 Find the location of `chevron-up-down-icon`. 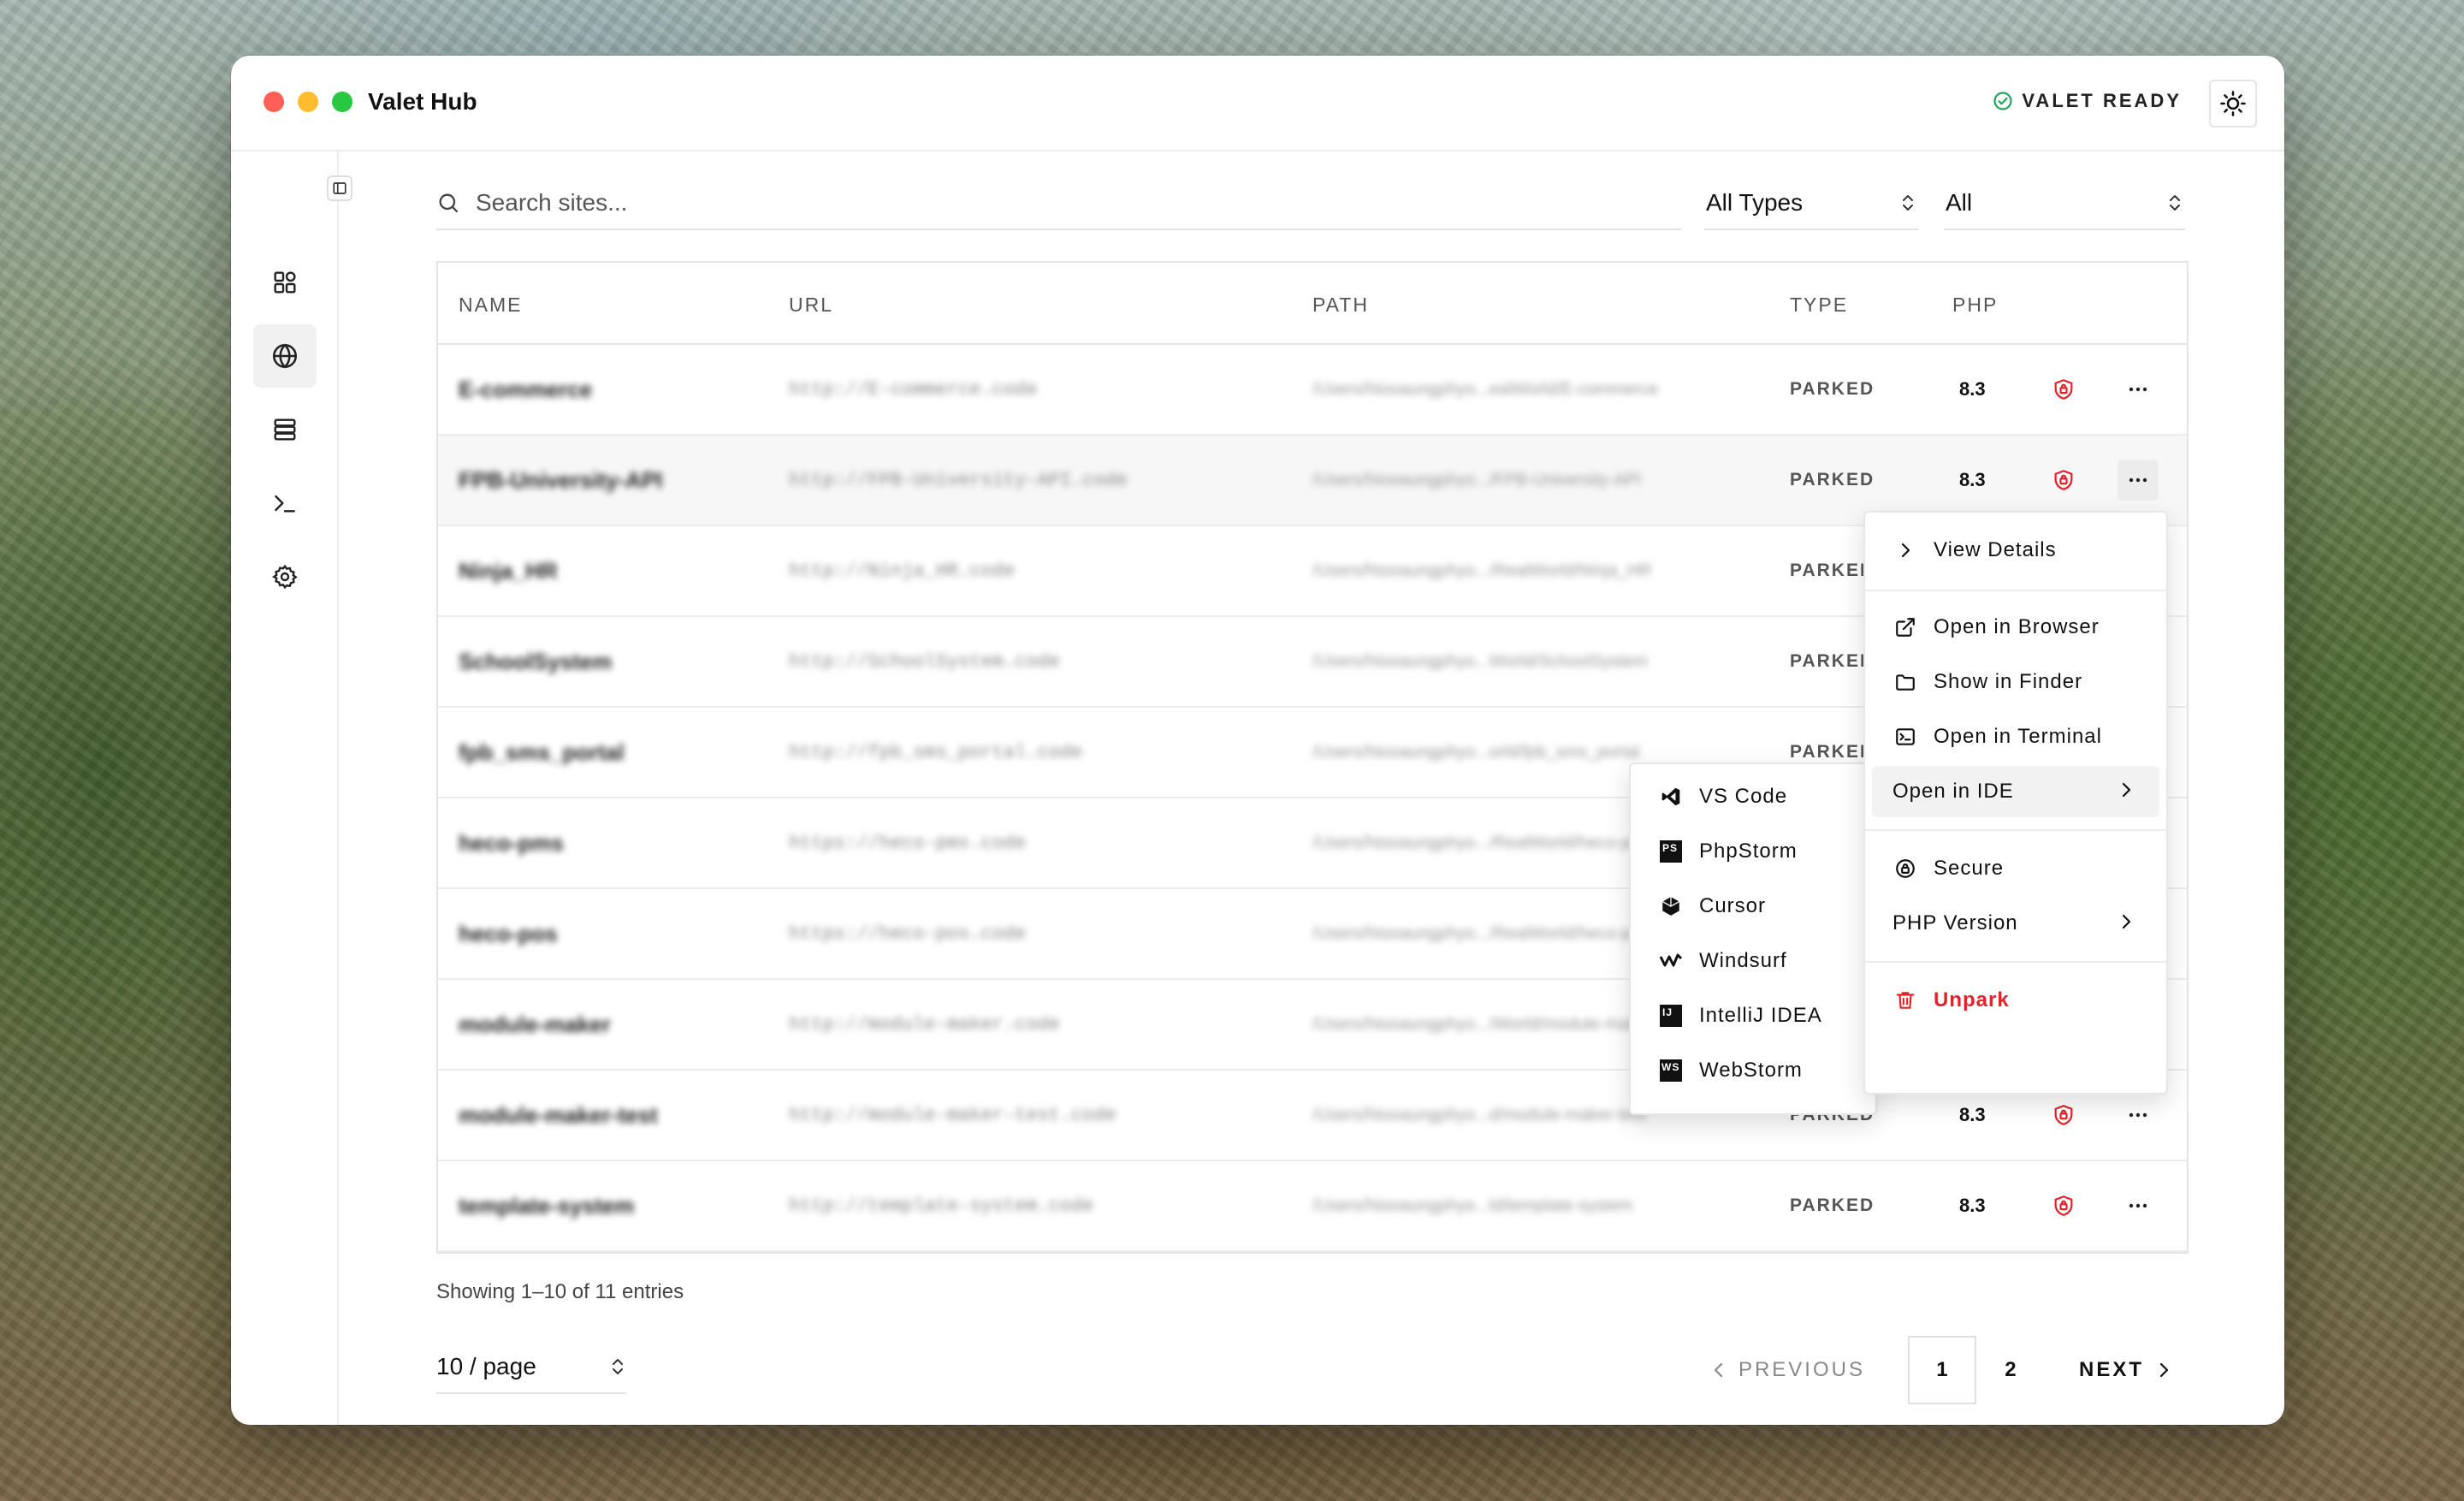

chevron-up-down-icon is located at coordinates (2175, 203).